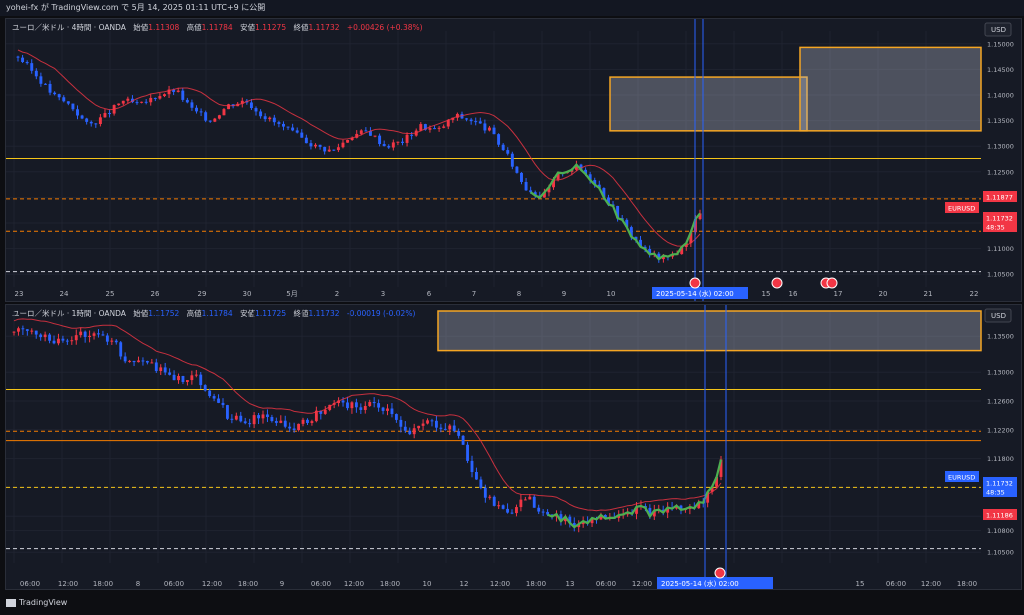 The image size is (1024, 615). I want to click on price-tick-label: 1.13000, so click(1000, 147).